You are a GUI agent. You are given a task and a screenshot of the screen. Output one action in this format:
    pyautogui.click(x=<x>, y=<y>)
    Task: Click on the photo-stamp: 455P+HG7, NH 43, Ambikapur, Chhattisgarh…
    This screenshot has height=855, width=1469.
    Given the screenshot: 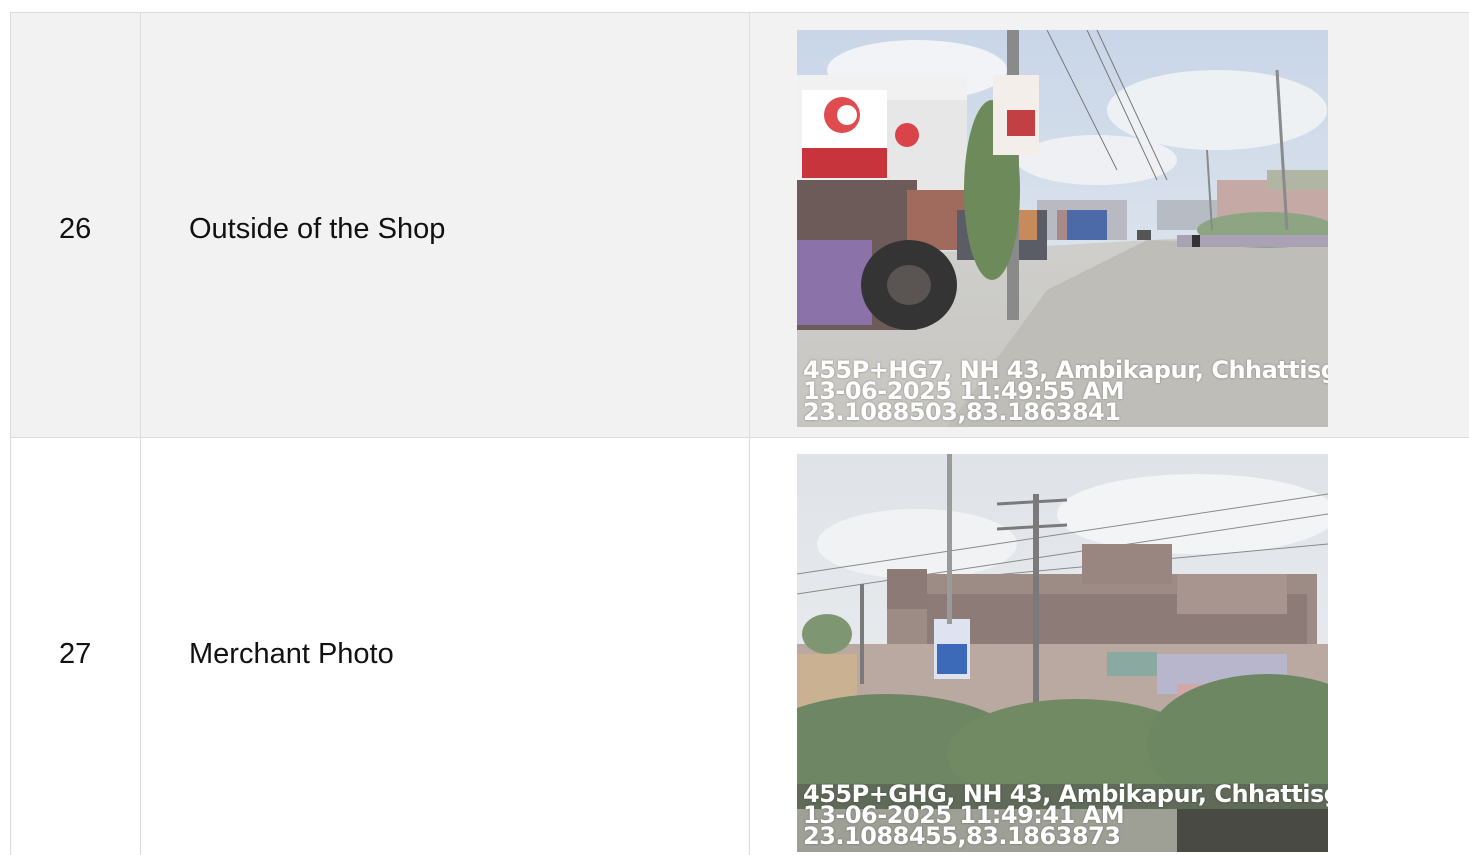 What is the action you would take?
    pyautogui.click(x=1065, y=392)
    